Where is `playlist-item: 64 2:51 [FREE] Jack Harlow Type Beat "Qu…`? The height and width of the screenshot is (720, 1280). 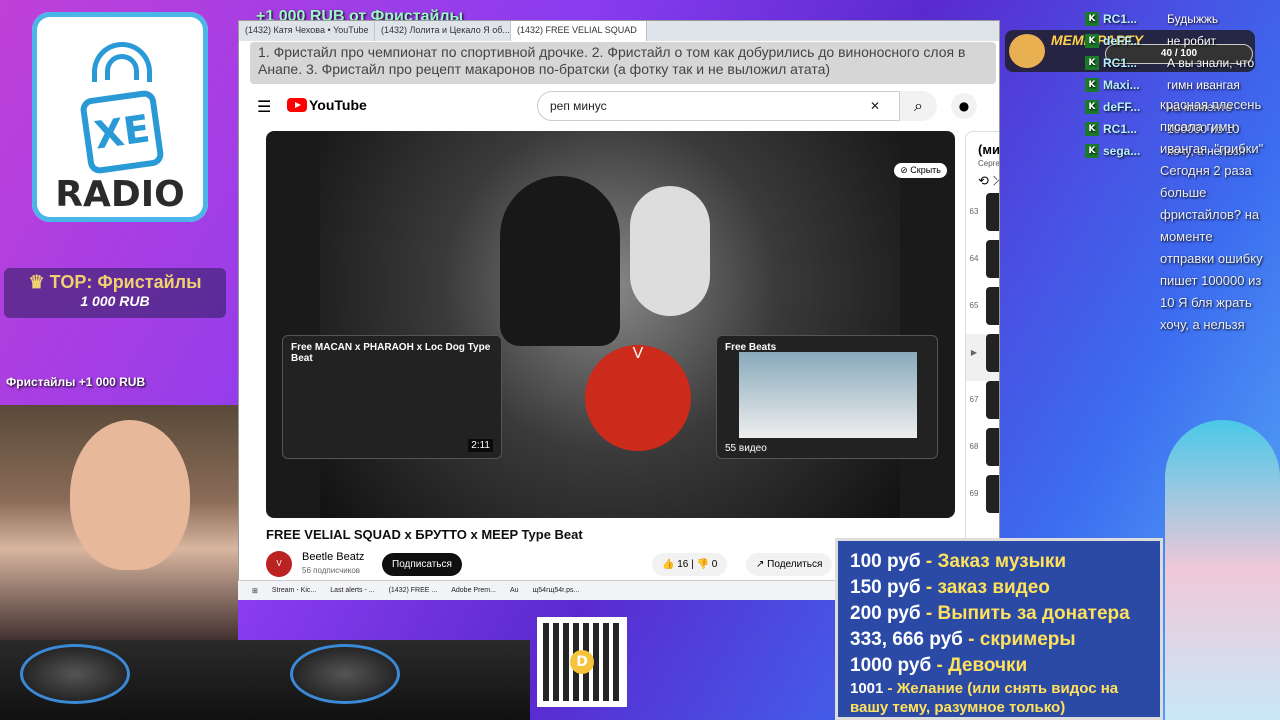 playlist-item: 64 2:51 [FREE] Jack Harlow Type Beat "Qu… is located at coordinates (982, 263).